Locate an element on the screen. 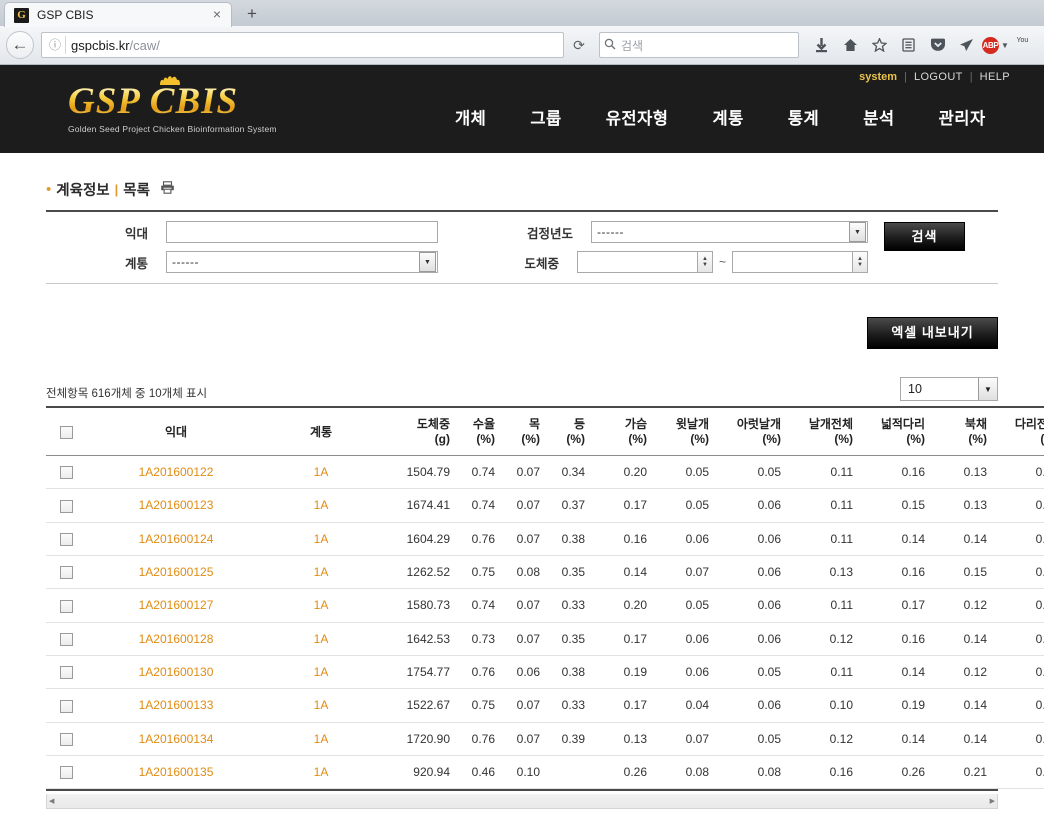 The height and width of the screenshot is (822, 1044). browser-tab: G GSP CBIS × is located at coordinates (118, 14).